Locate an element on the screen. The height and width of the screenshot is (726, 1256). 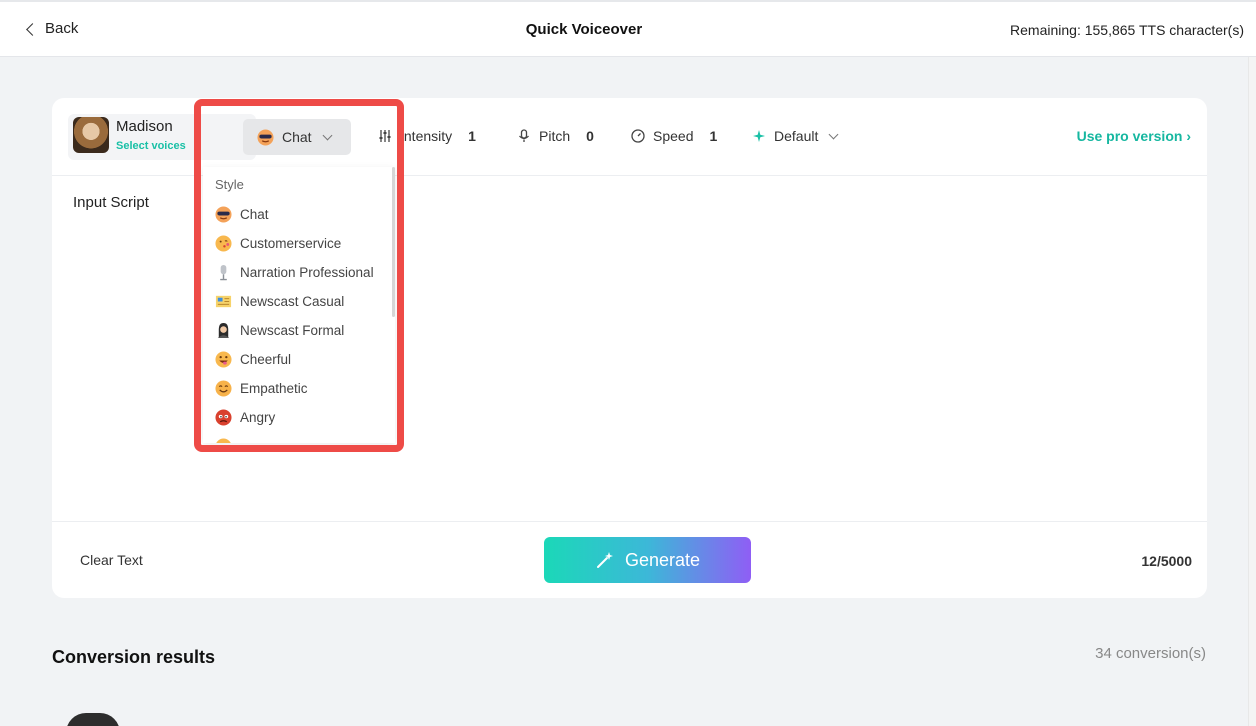
pitch-label: Pitch is located at coordinates (555, 136).